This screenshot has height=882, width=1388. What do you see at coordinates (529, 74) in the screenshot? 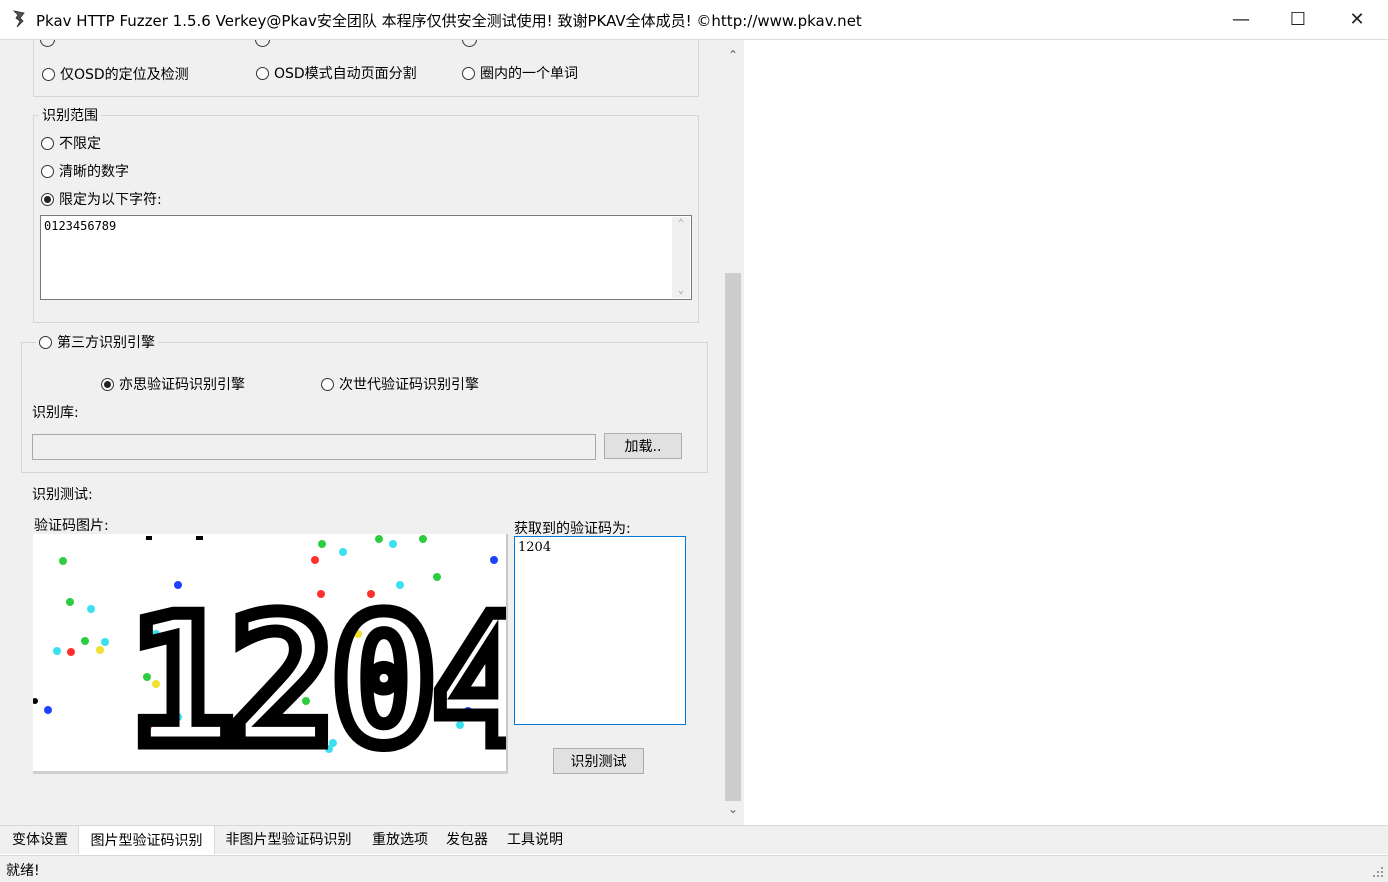
I see `radio-label: 圈内的一个单词` at bounding box center [529, 74].